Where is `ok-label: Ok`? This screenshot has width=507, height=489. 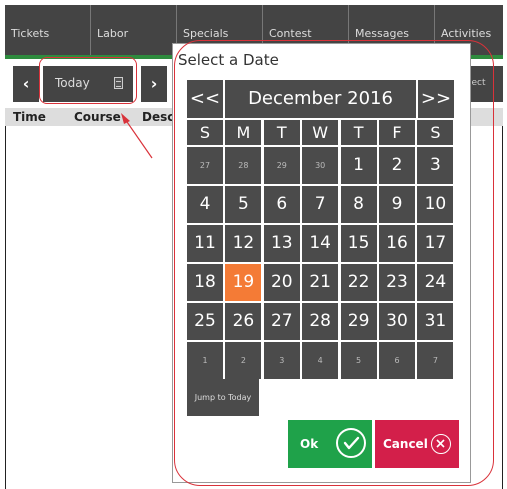 ok-label: Ok is located at coordinates (309, 444).